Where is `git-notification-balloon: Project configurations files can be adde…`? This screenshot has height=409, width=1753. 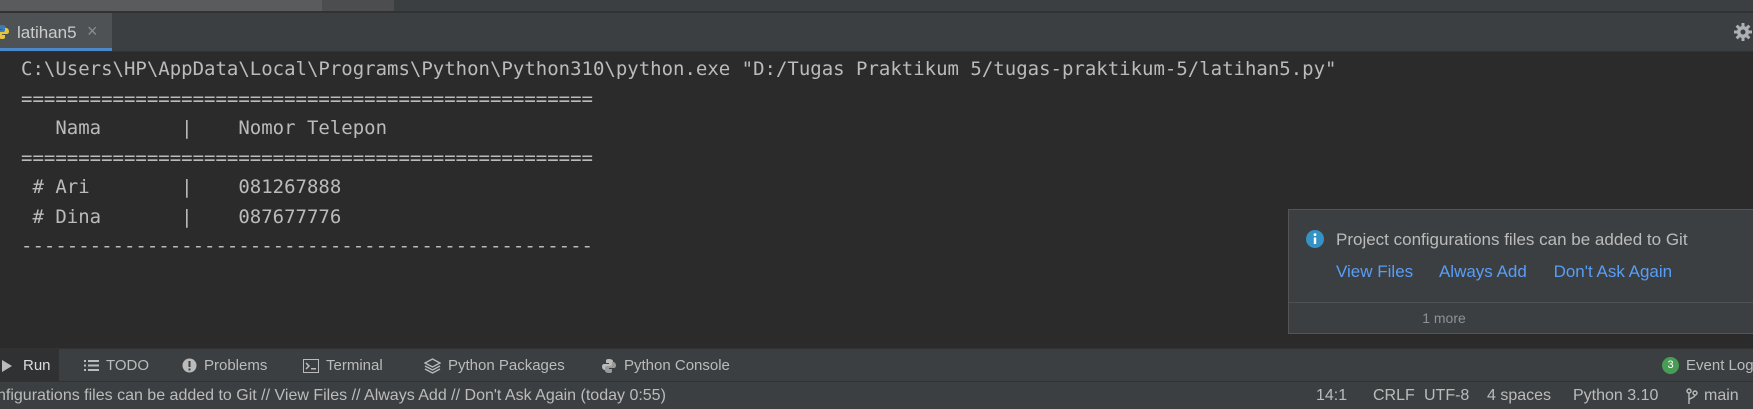
git-notification-balloon: Project configurations files can be adde… is located at coordinates (1520, 271).